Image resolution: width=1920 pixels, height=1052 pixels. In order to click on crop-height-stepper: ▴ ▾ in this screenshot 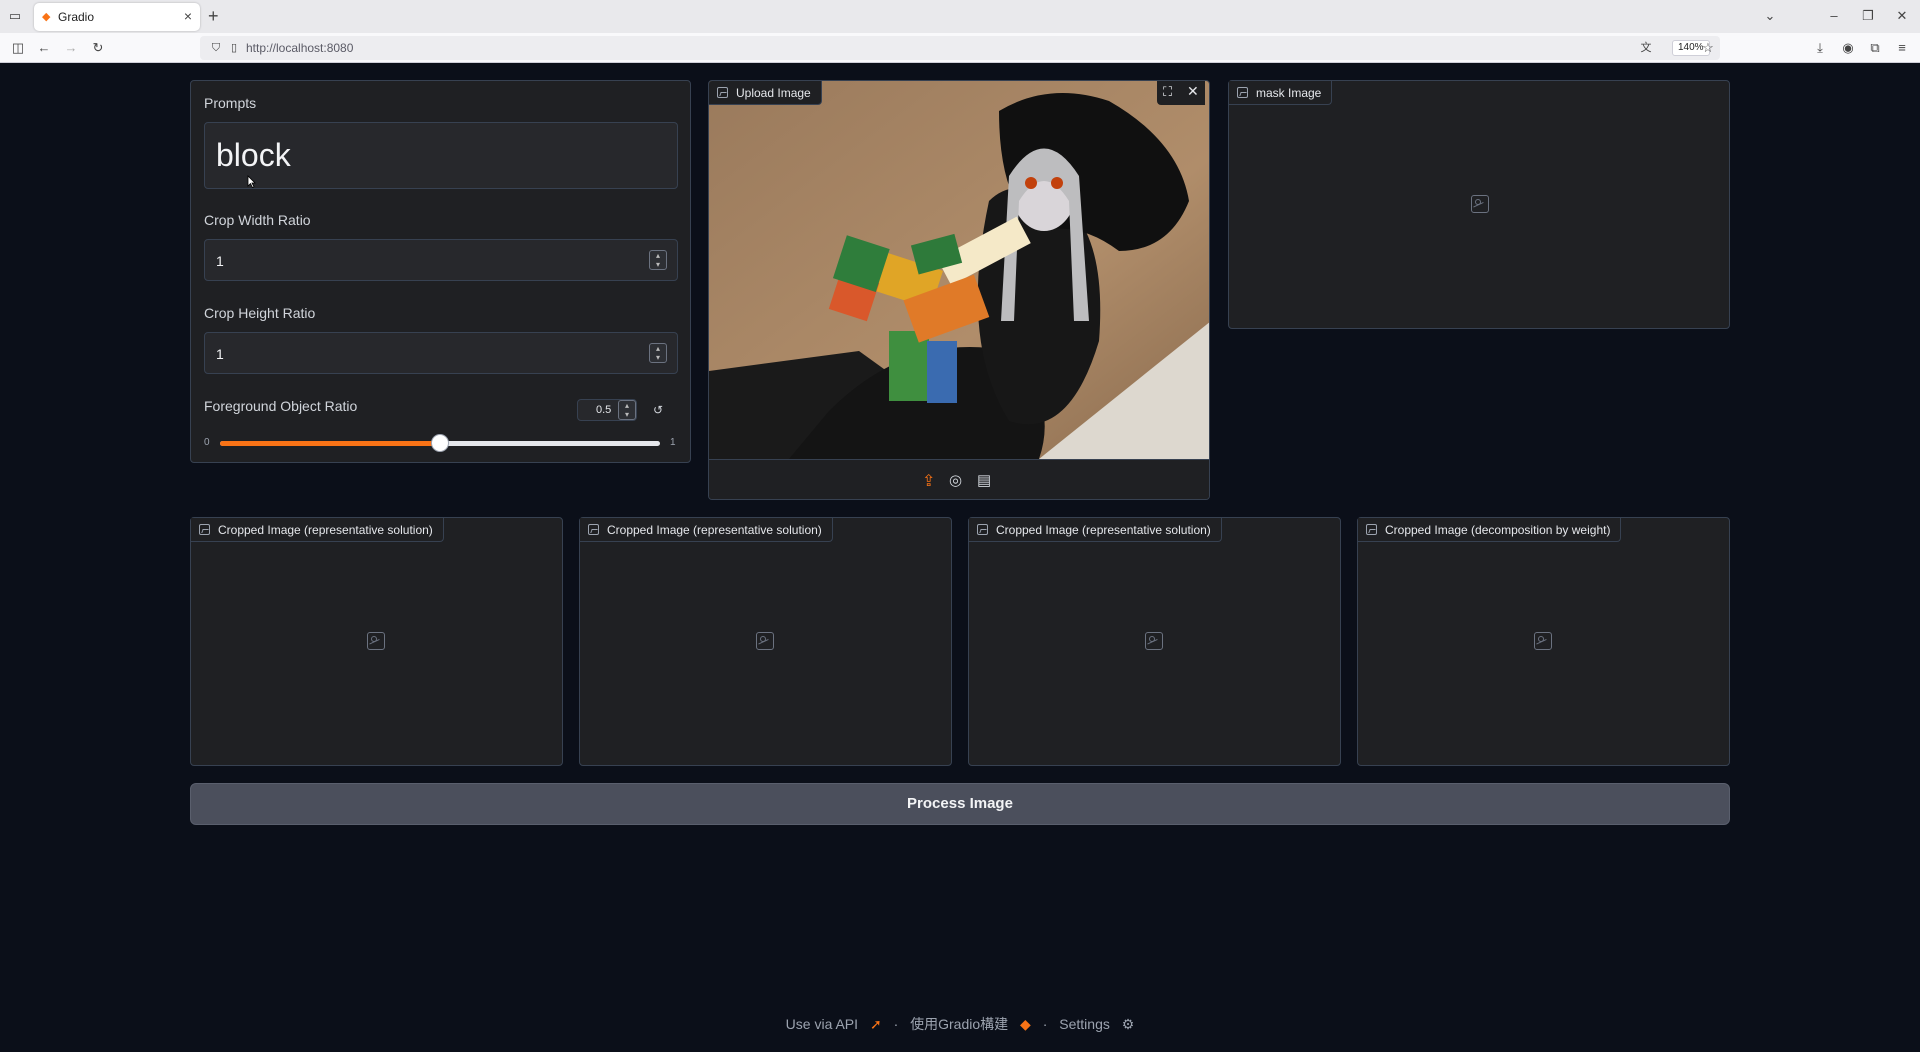, I will do `click(658, 353)`.